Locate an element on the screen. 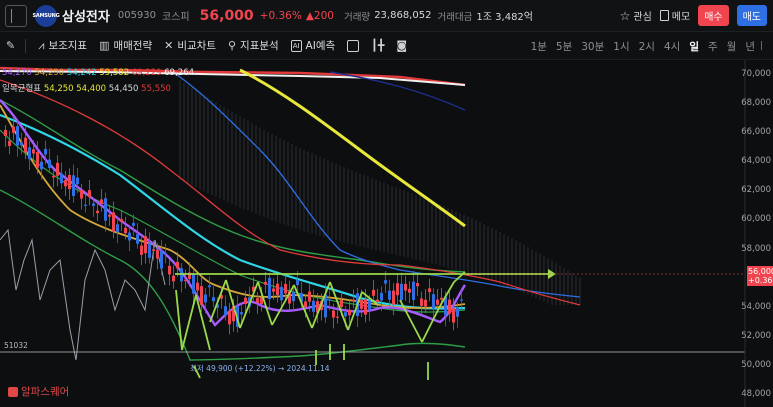  compare-button: ✕ 비교차트 is located at coordinates (190, 45).